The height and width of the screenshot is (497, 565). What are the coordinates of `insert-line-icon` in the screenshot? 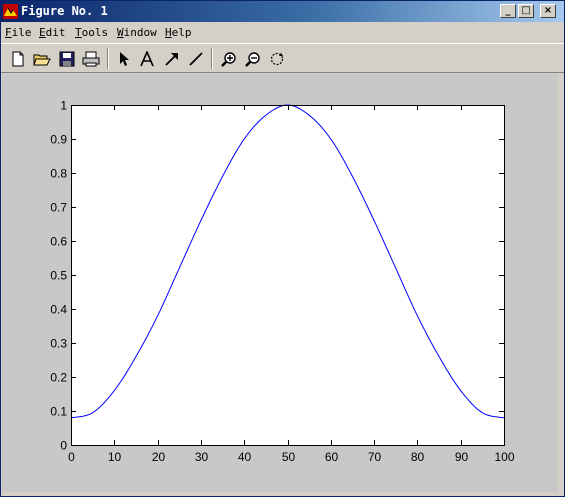 It's located at (196, 59).